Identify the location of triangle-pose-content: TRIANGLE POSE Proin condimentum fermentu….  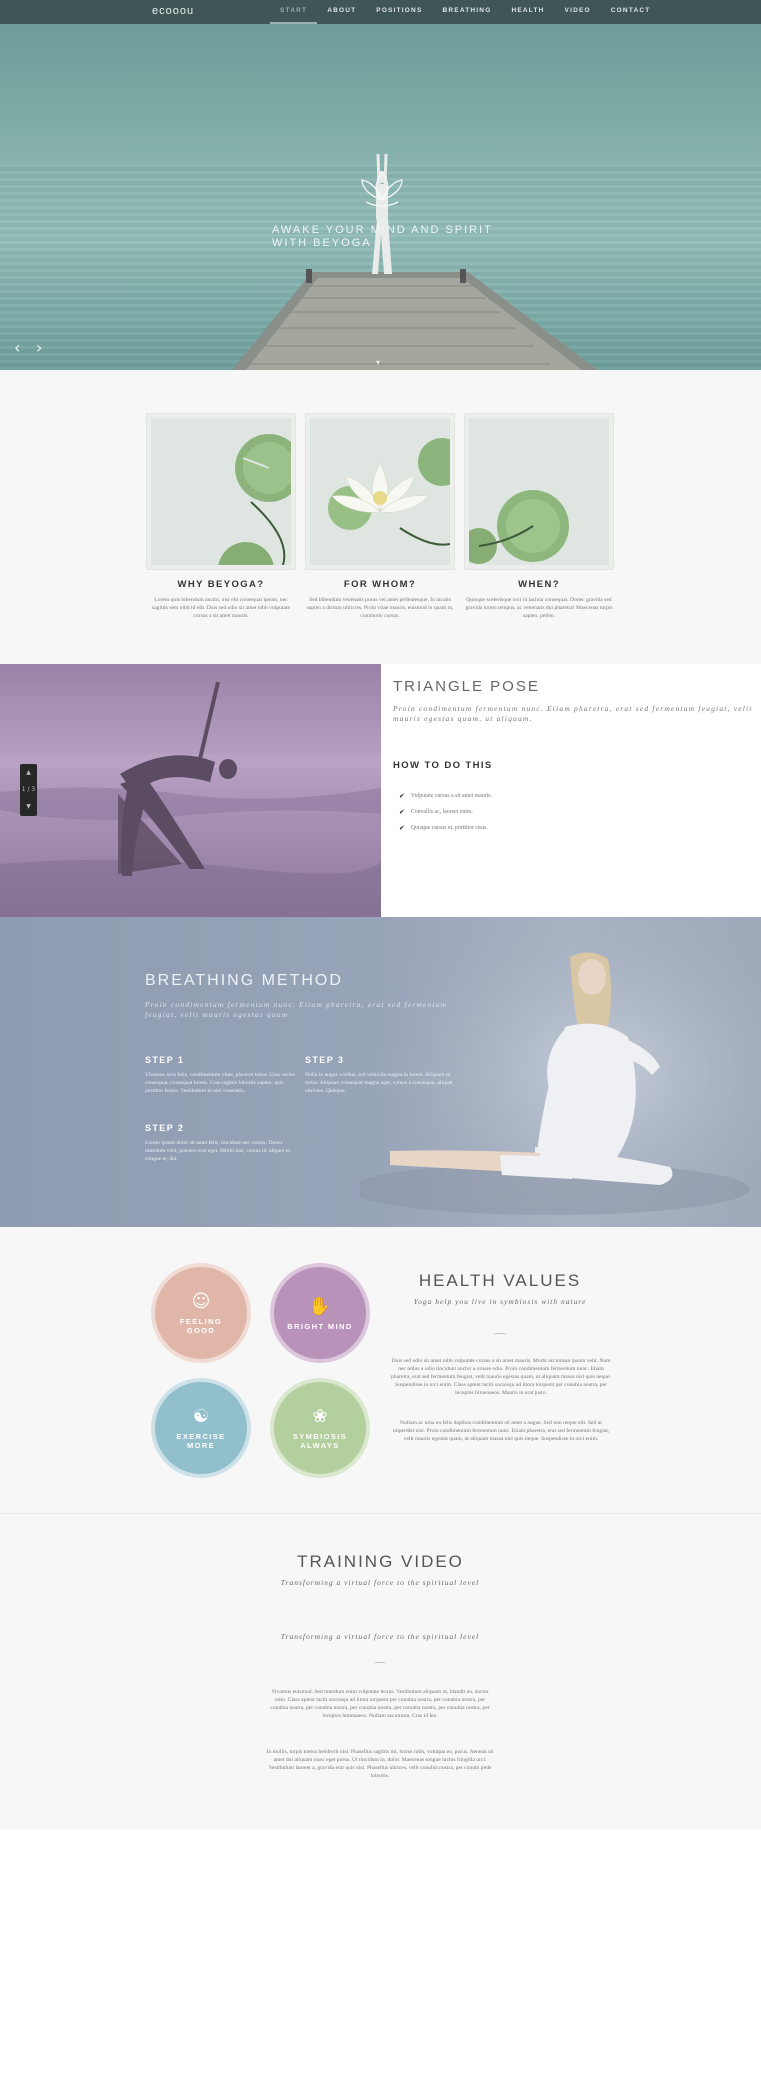
(571, 790).